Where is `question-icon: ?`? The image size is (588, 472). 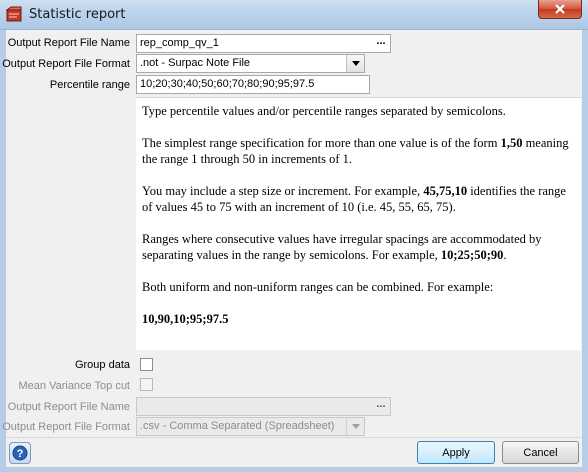
question-icon: ? is located at coordinates (20, 453).